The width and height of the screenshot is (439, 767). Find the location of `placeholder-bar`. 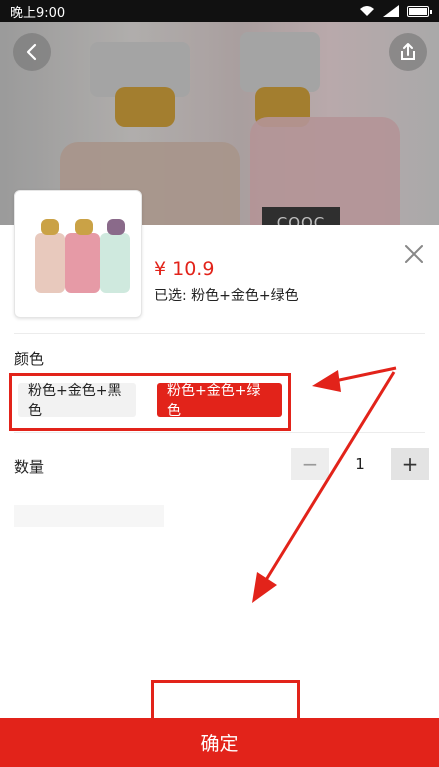

placeholder-bar is located at coordinates (89, 516).